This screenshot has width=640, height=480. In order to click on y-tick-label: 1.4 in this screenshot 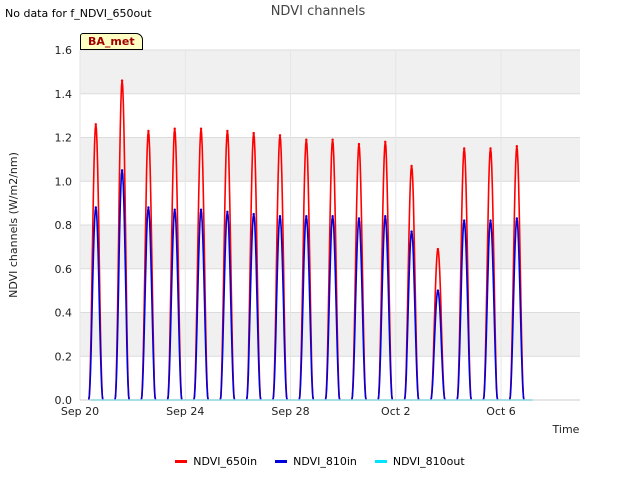, I will do `click(64, 94)`.